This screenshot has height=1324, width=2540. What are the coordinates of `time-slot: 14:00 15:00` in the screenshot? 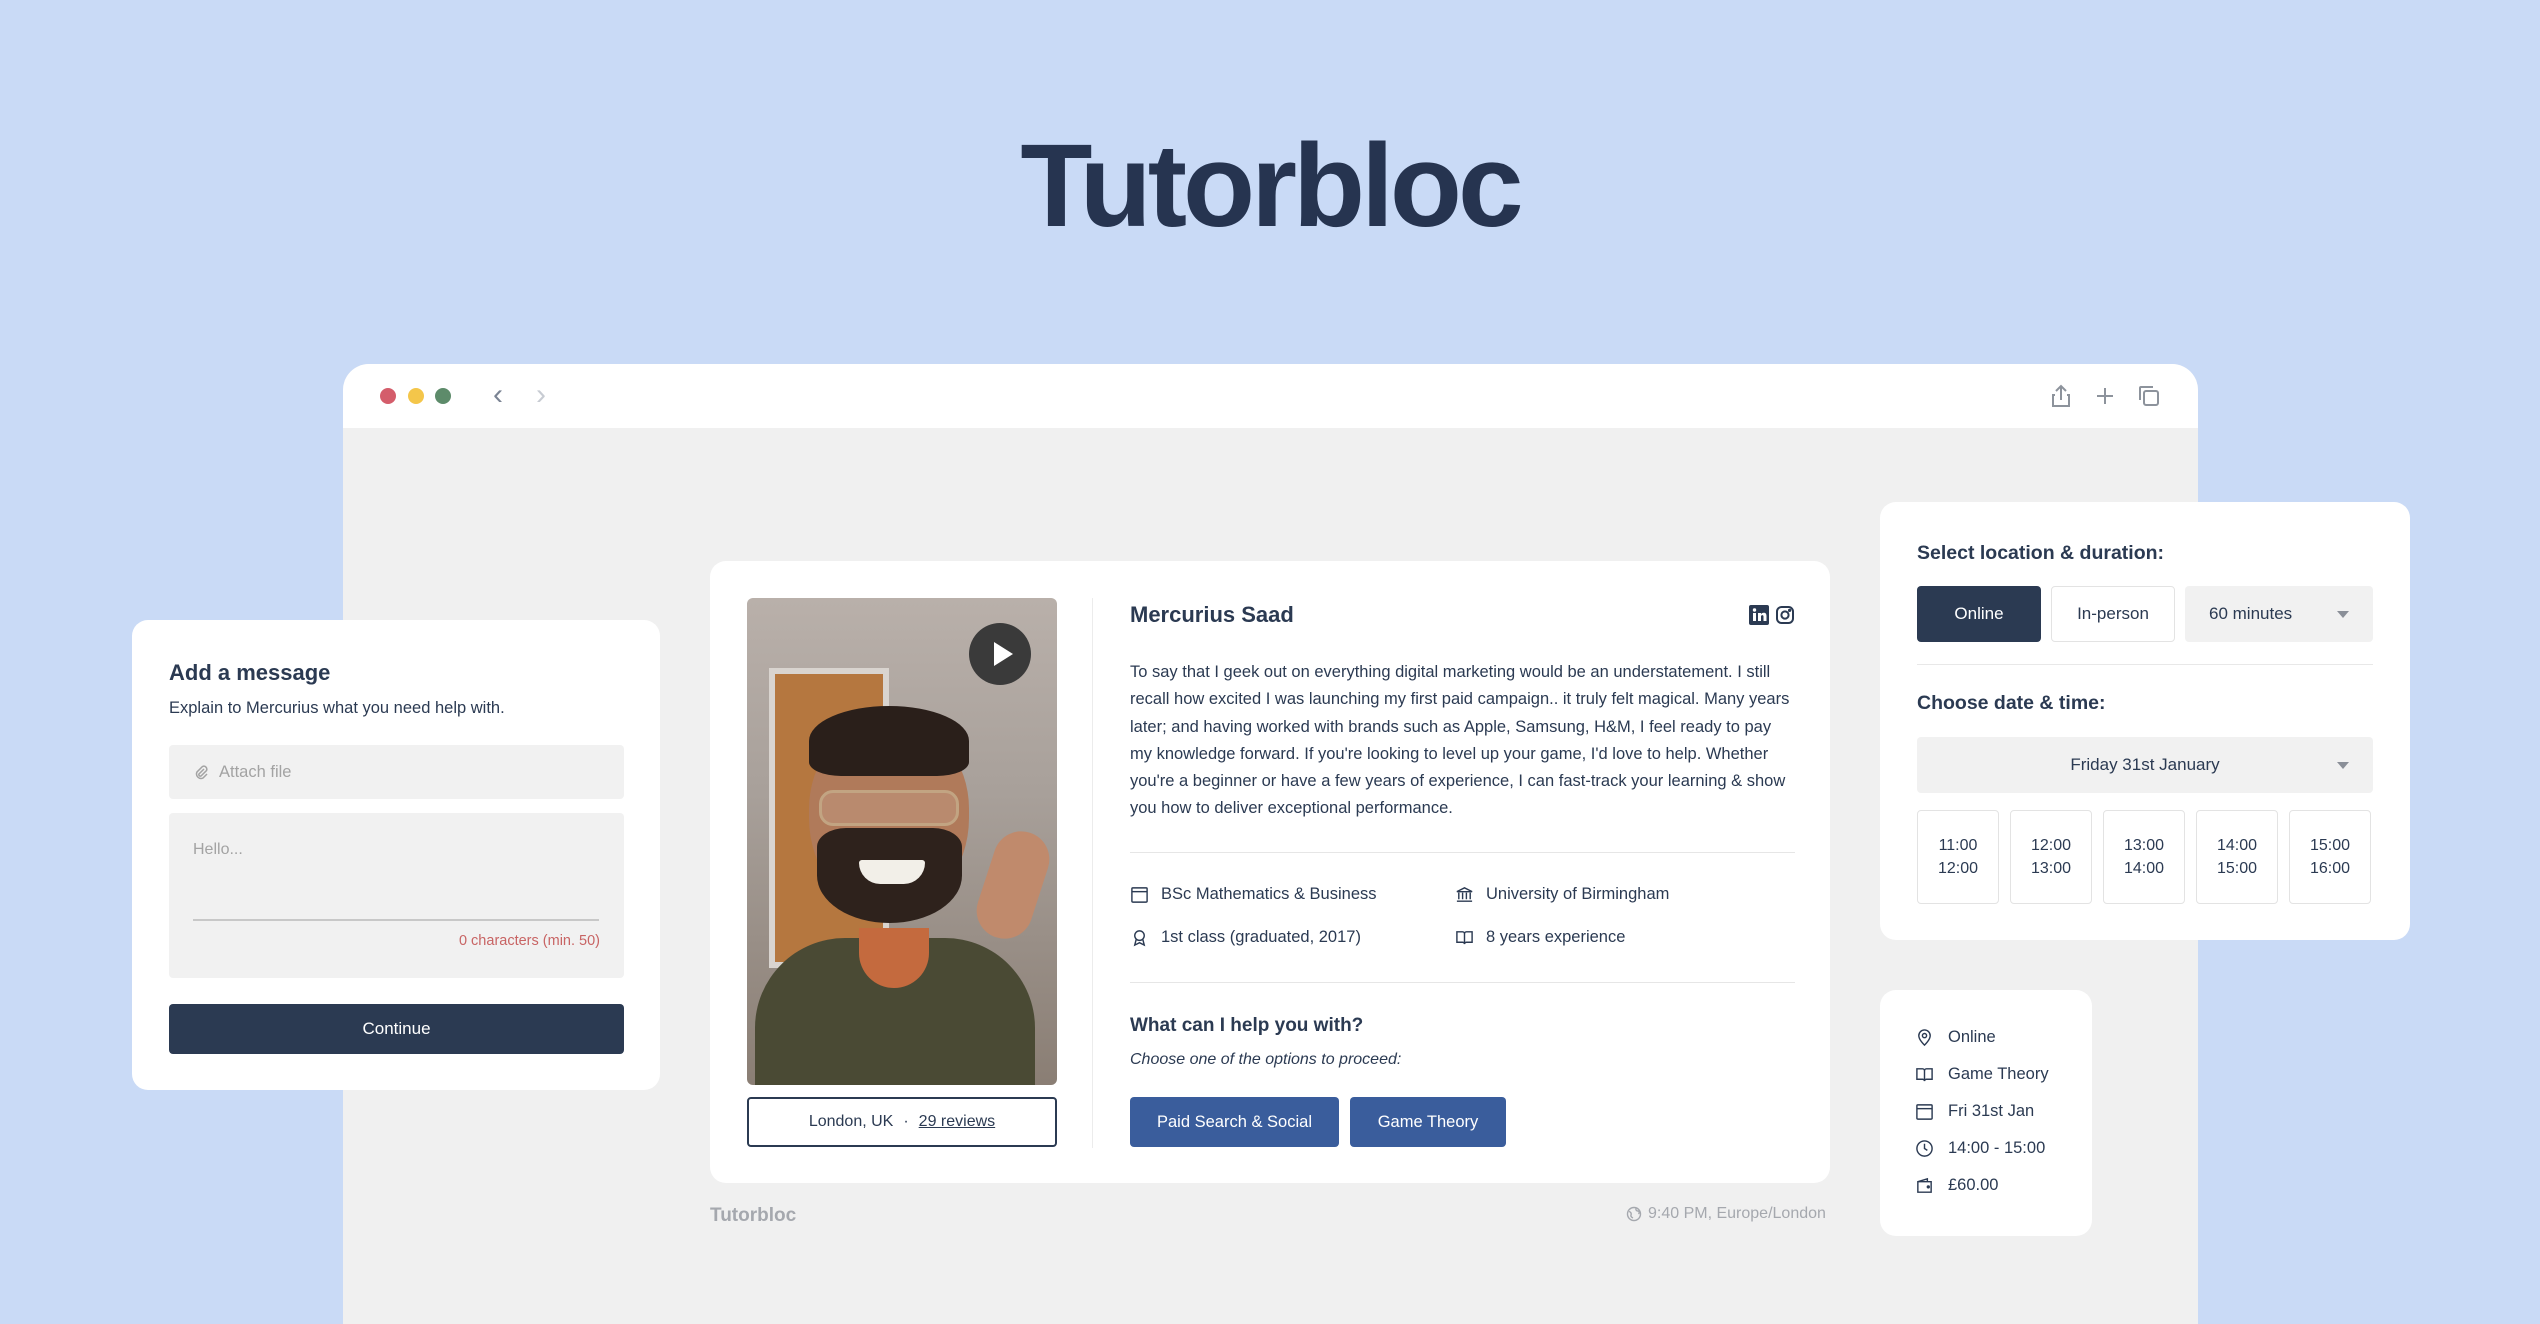 It's located at (2237, 857).